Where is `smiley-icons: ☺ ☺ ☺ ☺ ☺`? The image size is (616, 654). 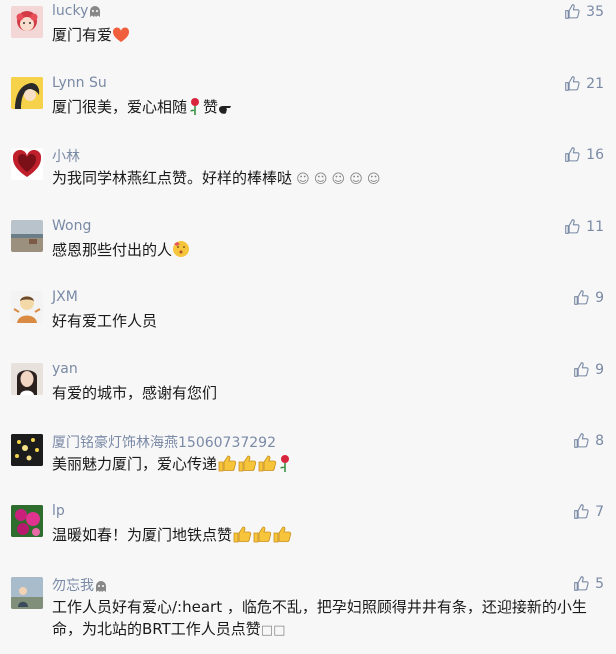 smiley-icons: ☺ ☺ ☺ ☺ ☺ is located at coordinates (336, 179).